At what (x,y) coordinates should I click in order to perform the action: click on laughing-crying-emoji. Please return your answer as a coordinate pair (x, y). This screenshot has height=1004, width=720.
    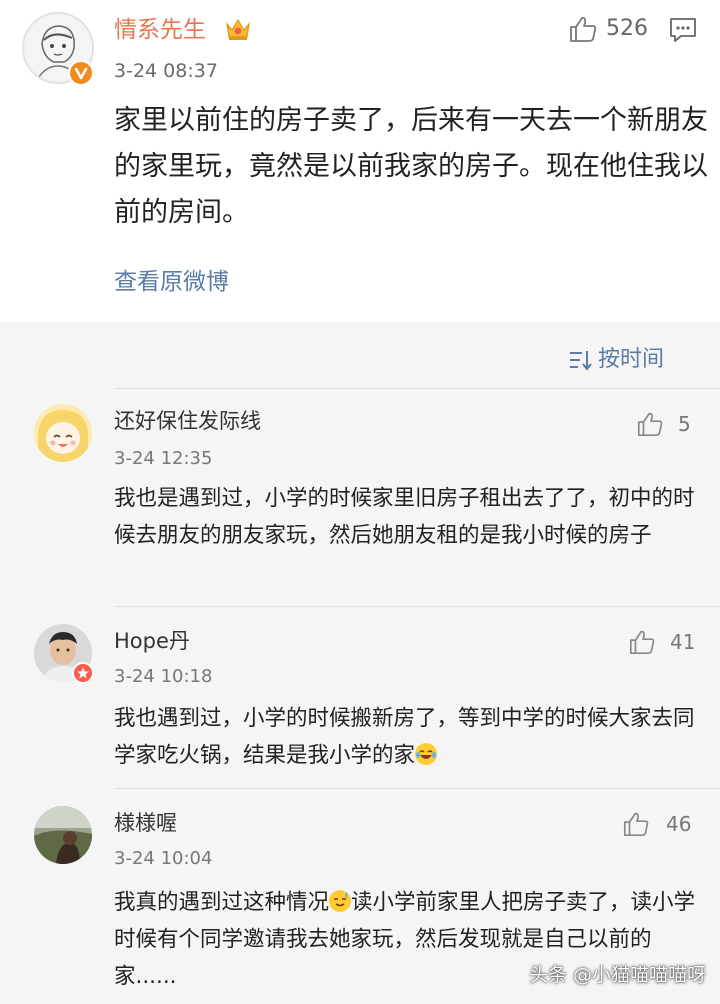
    Looking at the image, I should click on (426, 754).